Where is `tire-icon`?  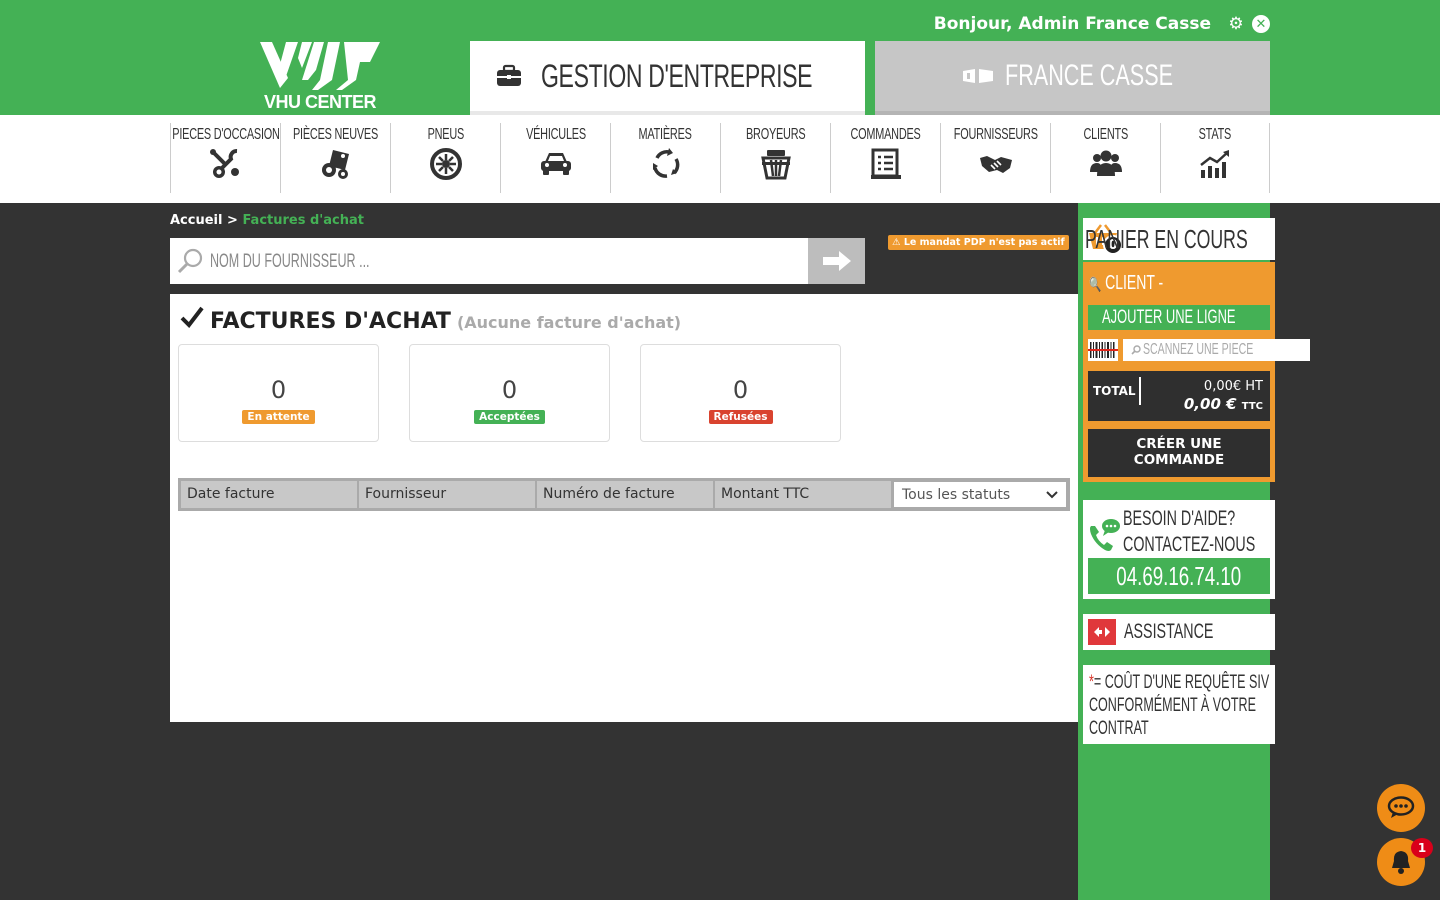 tire-icon is located at coordinates (445, 164).